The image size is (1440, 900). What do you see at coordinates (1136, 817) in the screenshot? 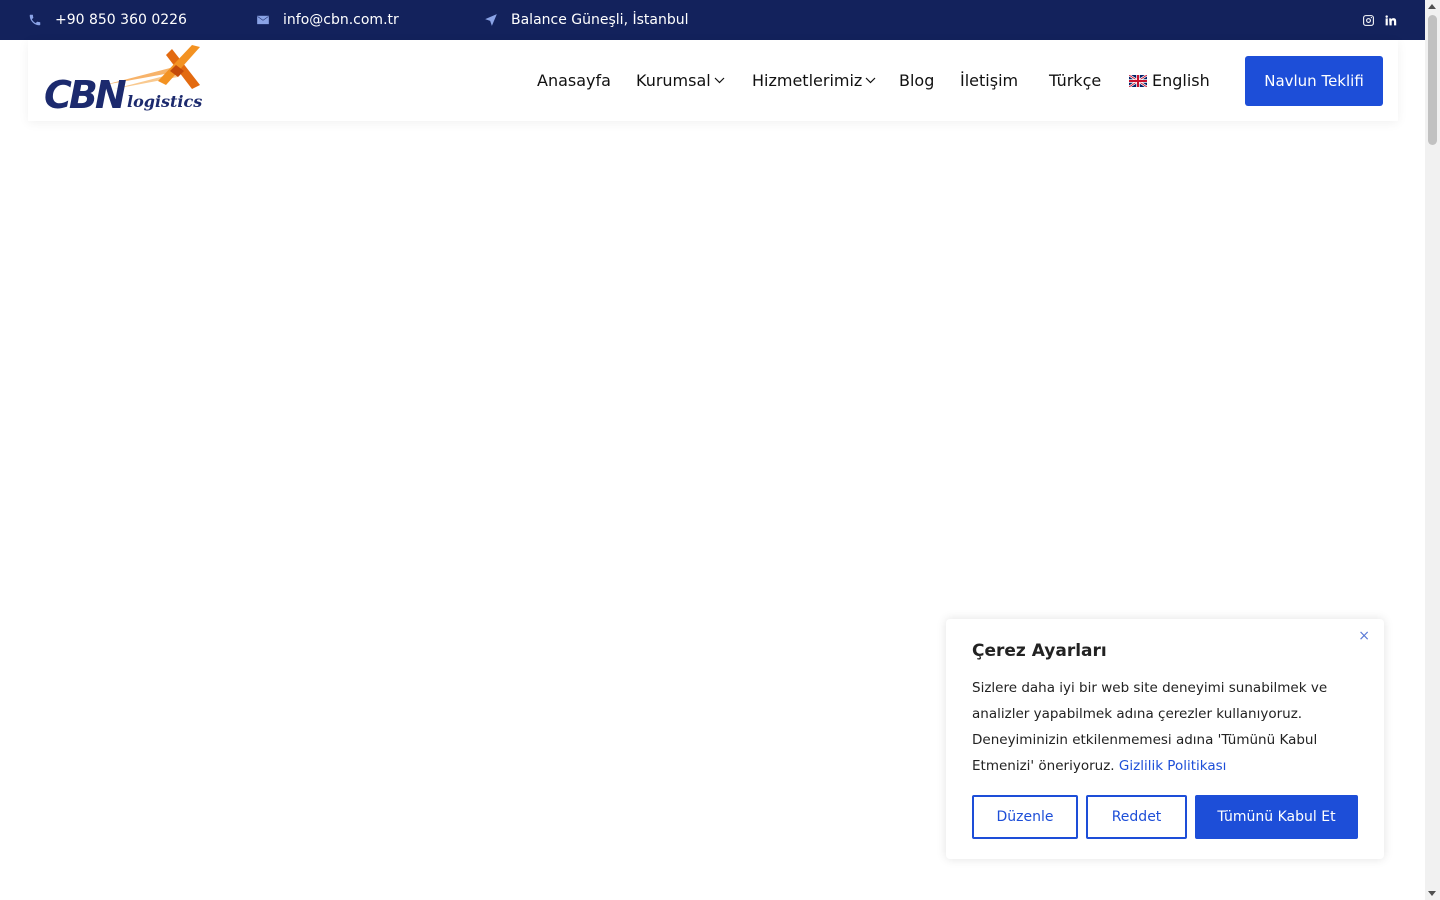
I see `cookie-reject-button: Reddet` at bounding box center [1136, 817].